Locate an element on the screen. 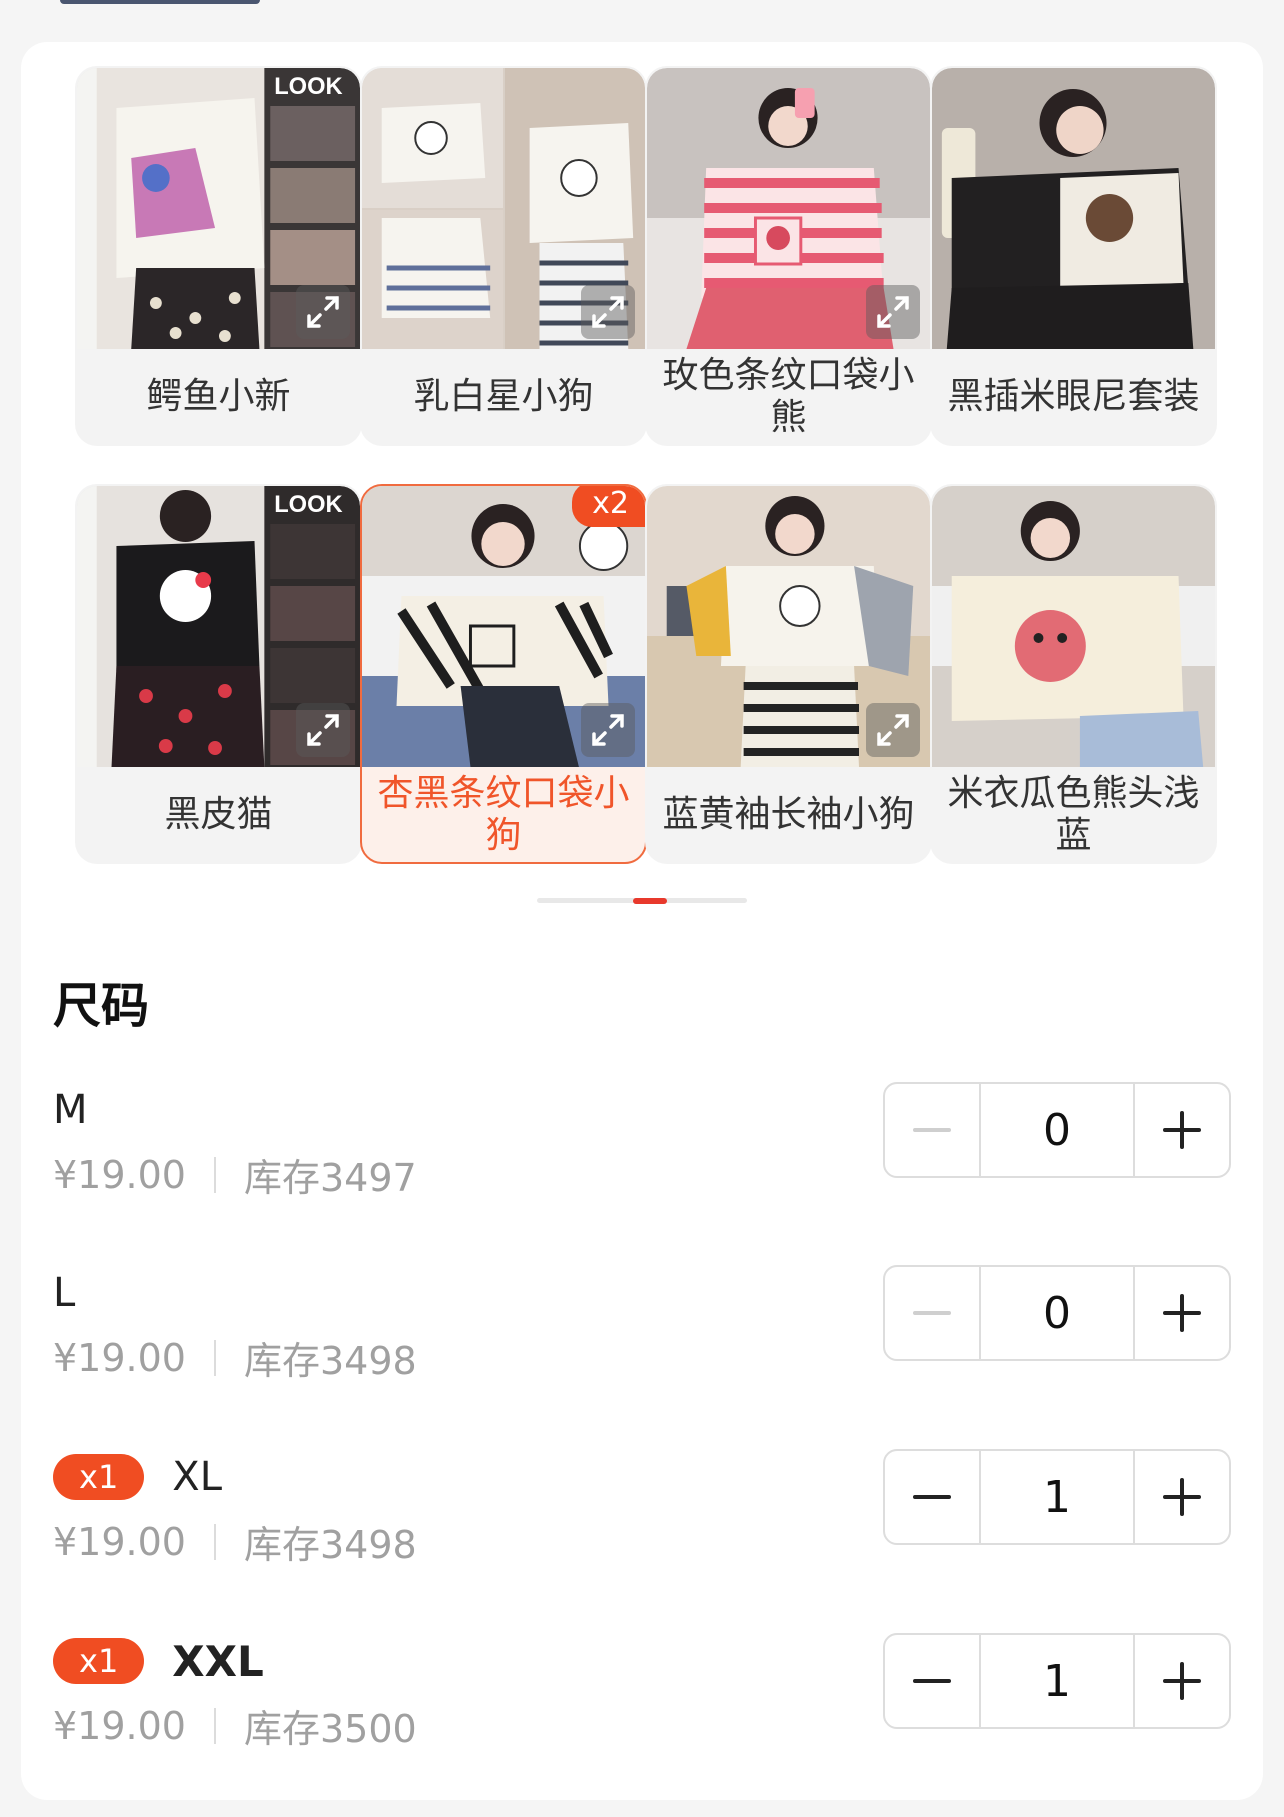  size-info: ¥19.00 库存3500 is located at coordinates (235, 1725).